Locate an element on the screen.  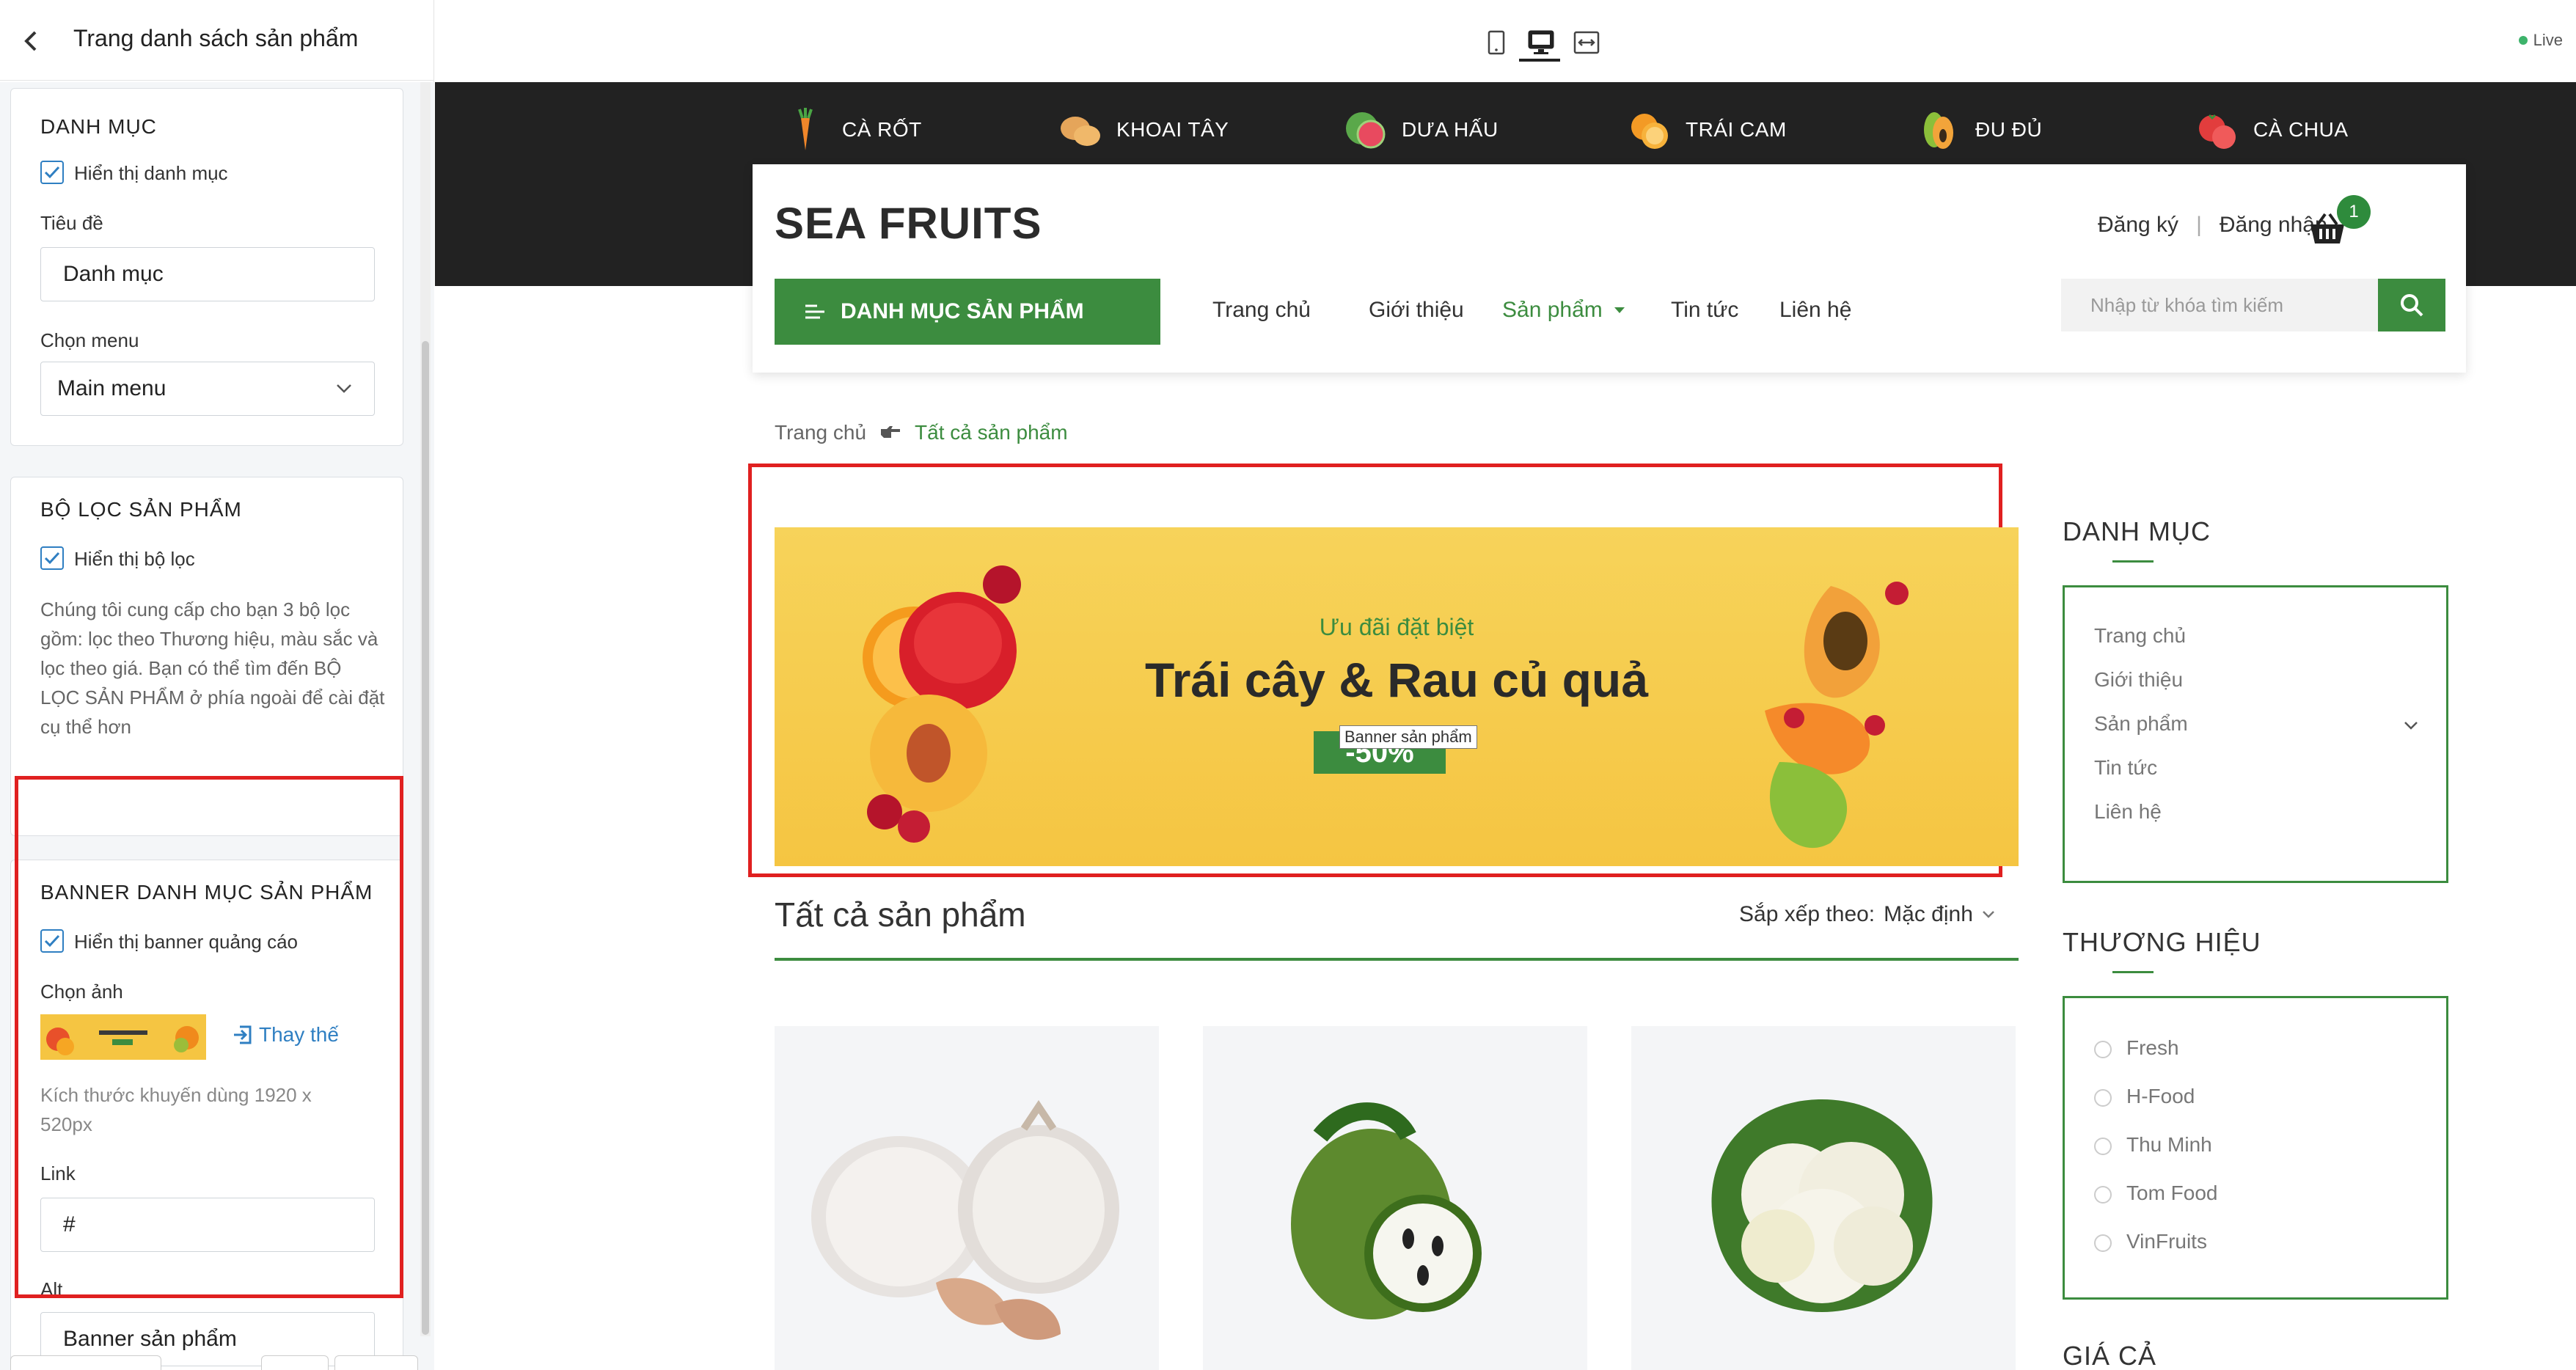
sidebar-brand-box: Fresh H-Food Thu Minh Tom Food VinFruits is located at coordinates (2255, 1148).